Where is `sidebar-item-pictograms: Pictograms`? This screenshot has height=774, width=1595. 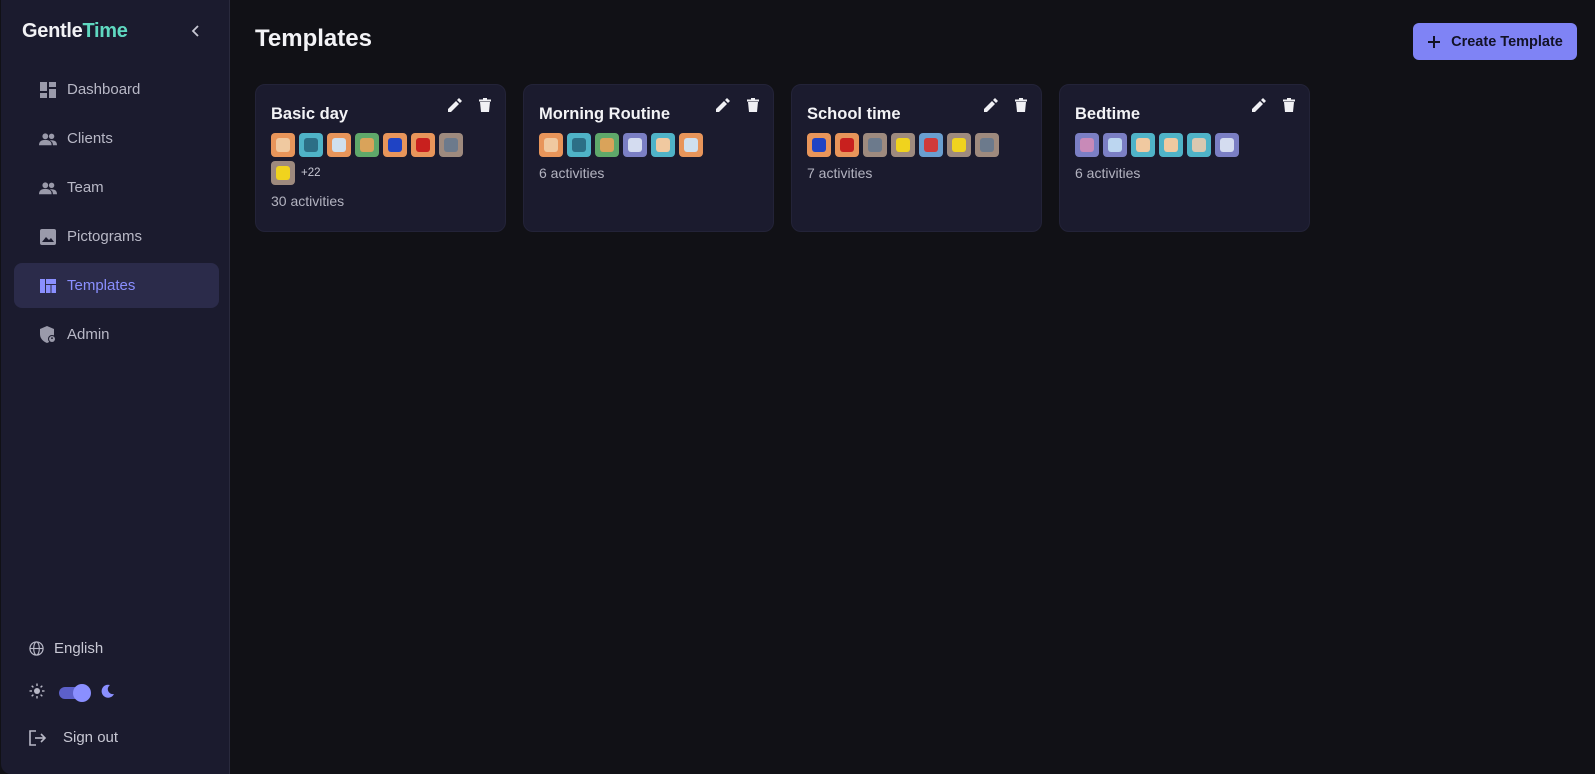
sidebar-item-pictograms: Pictograms is located at coordinates (116, 236).